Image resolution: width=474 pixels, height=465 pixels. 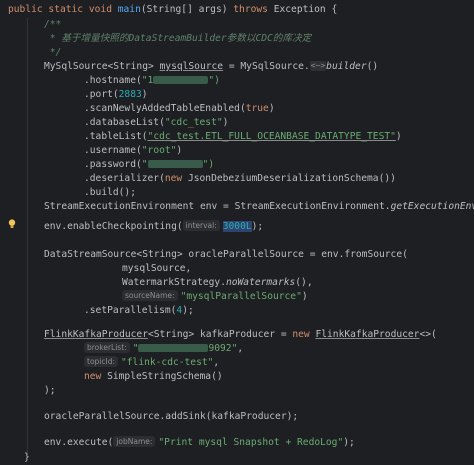 I want to click on variable-mysqlsource: mysqlSource, so click(x=191, y=66).